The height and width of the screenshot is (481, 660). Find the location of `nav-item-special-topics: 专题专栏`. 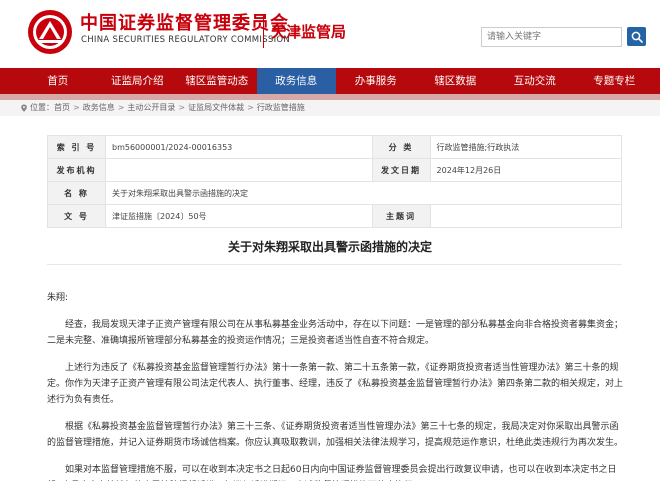

nav-item-special-topics: 专题专栏 is located at coordinates (615, 81).